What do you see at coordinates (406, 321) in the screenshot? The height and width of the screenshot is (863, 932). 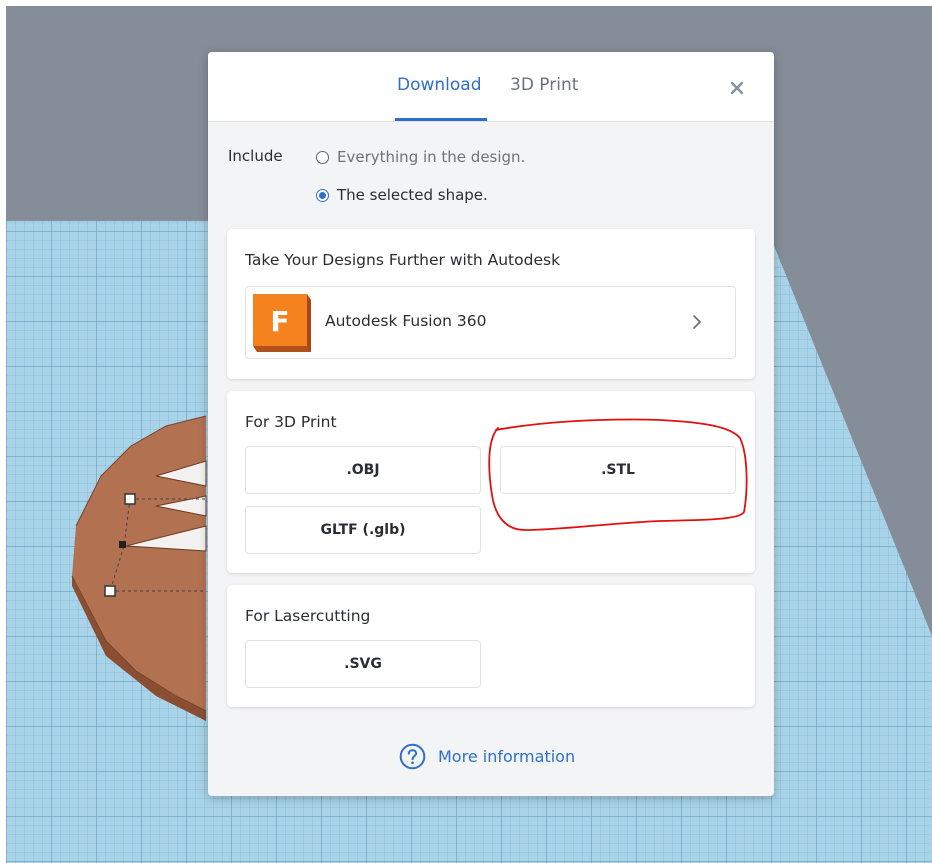 I see `fusion-360-label: Autodesk Fusion 360` at bounding box center [406, 321].